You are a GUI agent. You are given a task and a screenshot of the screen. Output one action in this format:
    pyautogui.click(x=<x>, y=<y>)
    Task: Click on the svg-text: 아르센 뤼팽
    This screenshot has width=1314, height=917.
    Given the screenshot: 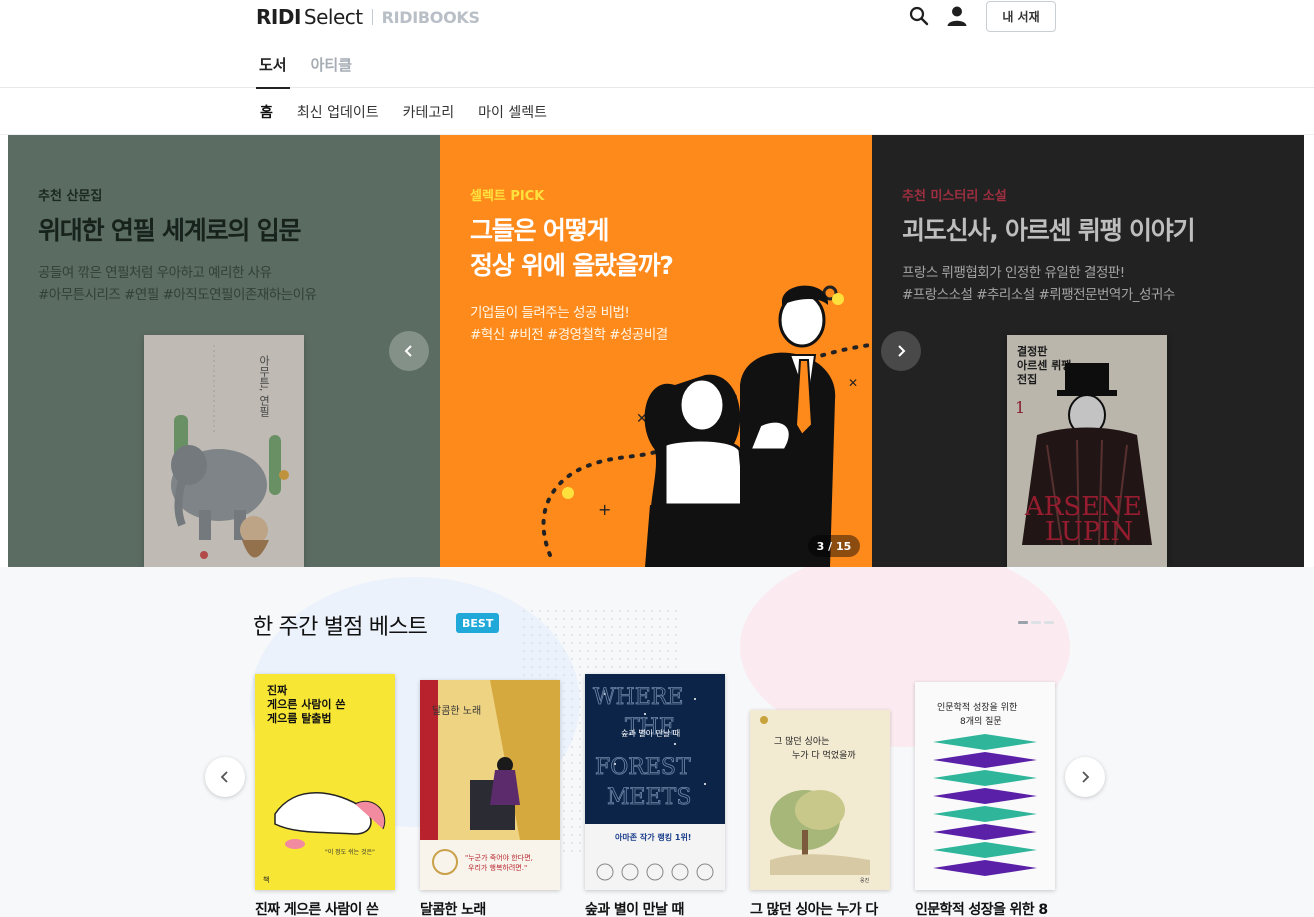 What is the action you would take?
    pyautogui.click(x=1044, y=365)
    